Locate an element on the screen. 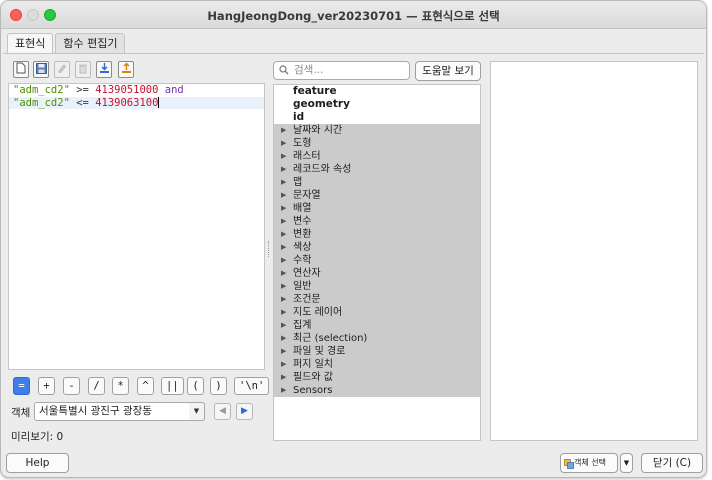  function-group-label: 문자열 is located at coordinates (307, 195).